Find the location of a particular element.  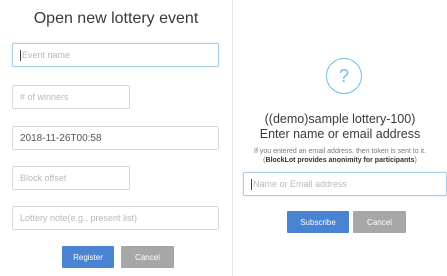

lottery-name-title: ((demo)sample lottery-100) is located at coordinates (340, 119).